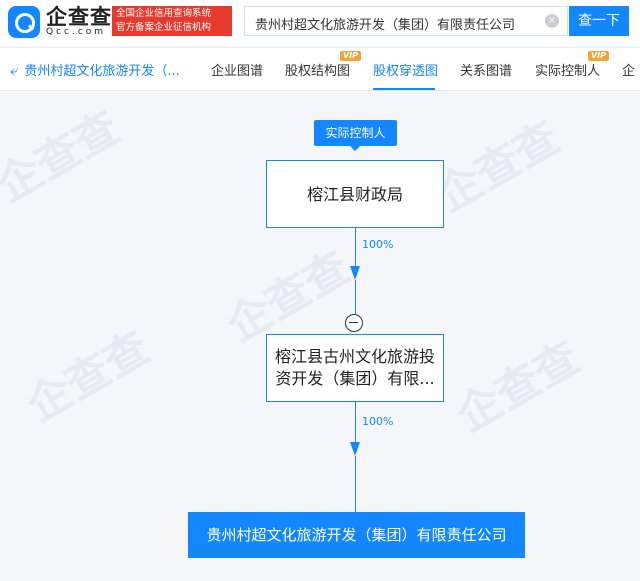 This screenshot has height=581, width=640. What do you see at coordinates (567, 69) in the screenshot?
I see `tab-actual-controller: 实际控制人` at bounding box center [567, 69].